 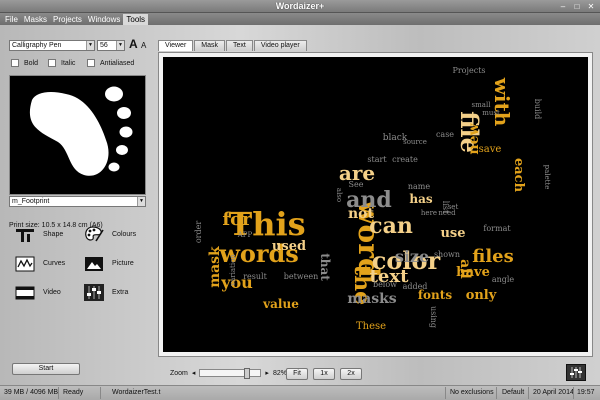 What do you see at coordinates (324, 374) in the screenshot?
I see `zoom-1x-button: 1x` at bounding box center [324, 374].